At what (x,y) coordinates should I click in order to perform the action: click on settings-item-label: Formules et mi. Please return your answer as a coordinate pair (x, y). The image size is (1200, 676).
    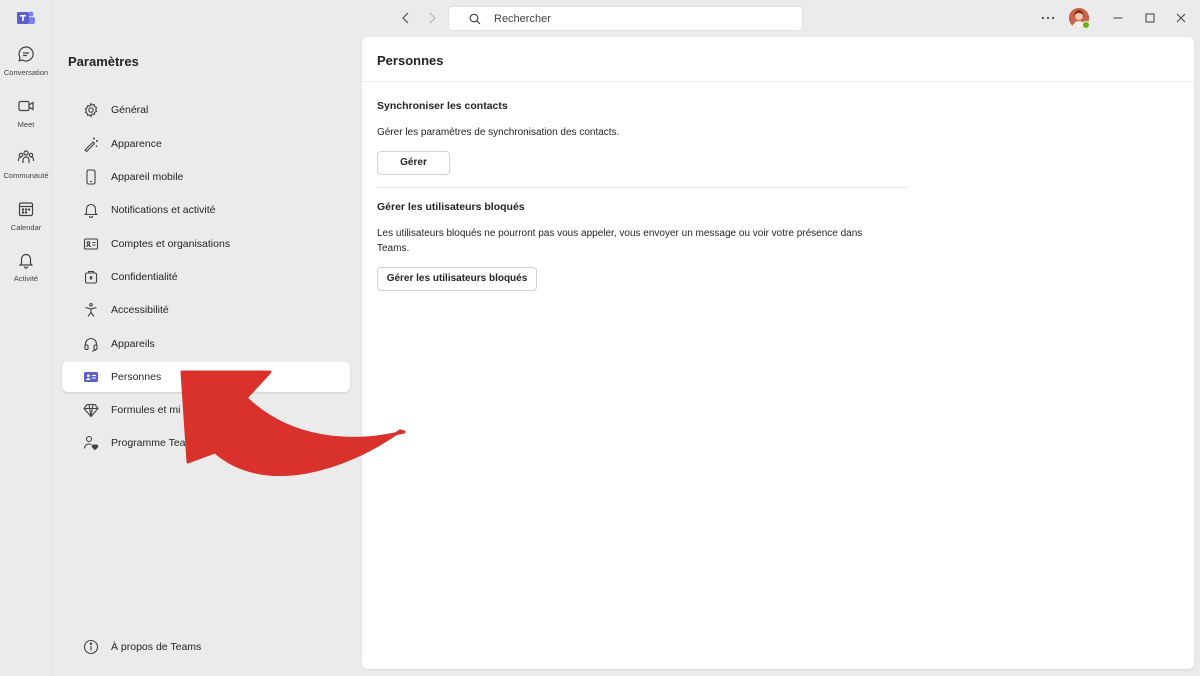
    Looking at the image, I should click on (146, 410).